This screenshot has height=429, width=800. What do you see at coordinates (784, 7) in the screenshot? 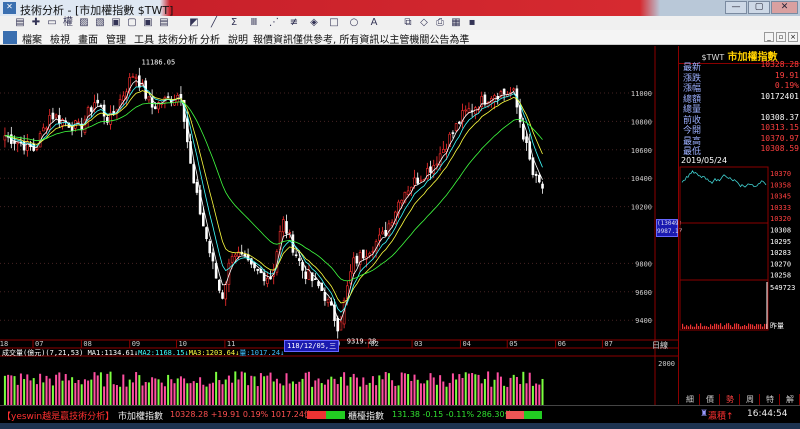
I see `close-button: ✕` at bounding box center [784, 7].